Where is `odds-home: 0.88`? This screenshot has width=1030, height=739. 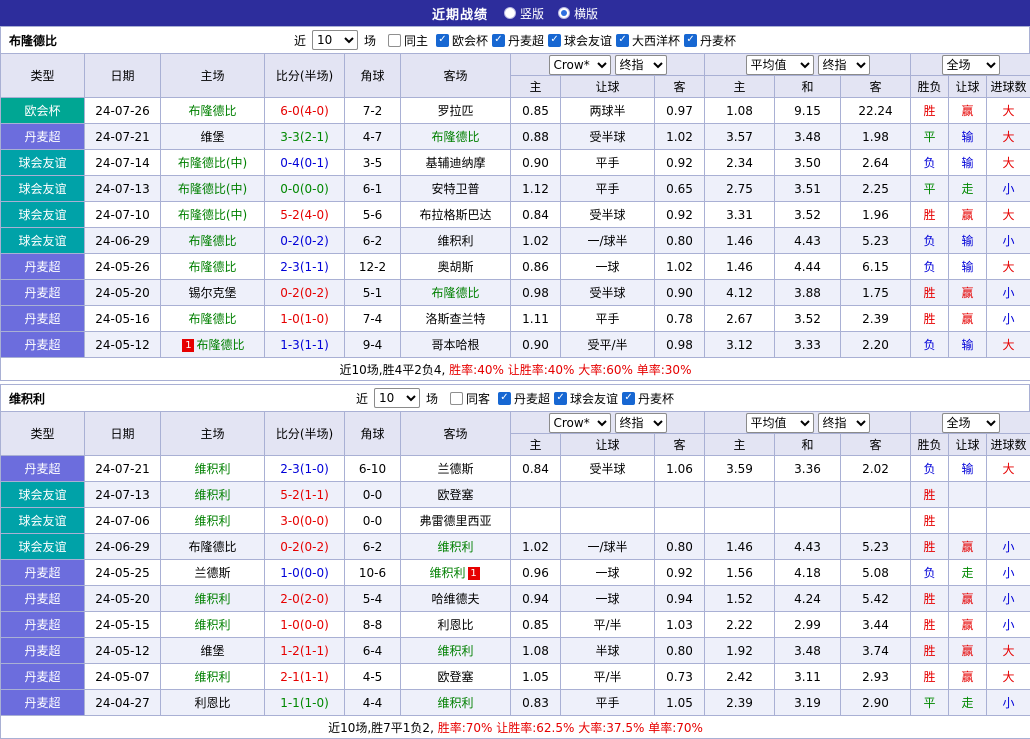
odds-home: 0.88 is located at coordinates (536, 137).